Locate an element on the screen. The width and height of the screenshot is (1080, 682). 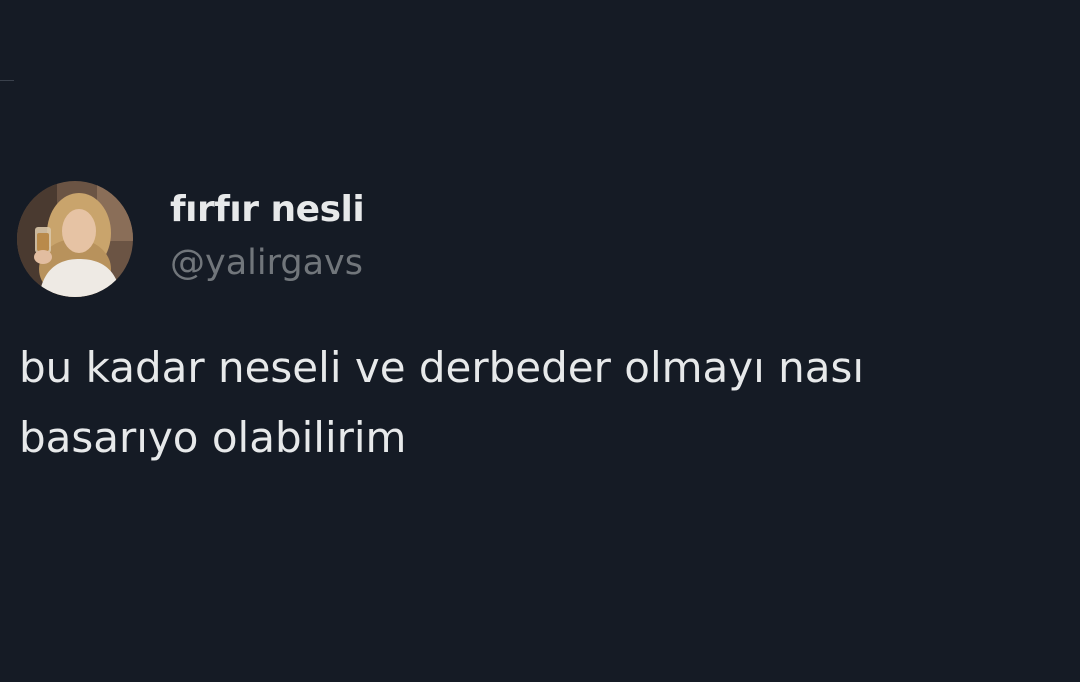
avatar is located at coordinates (75, 239).